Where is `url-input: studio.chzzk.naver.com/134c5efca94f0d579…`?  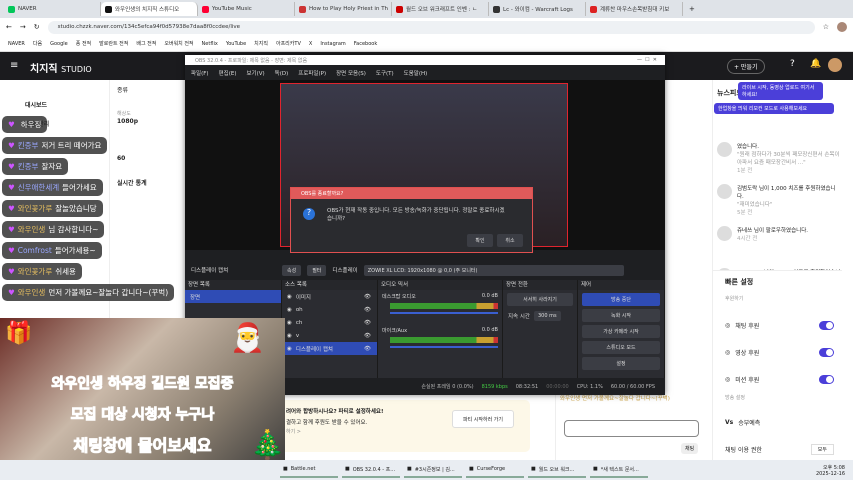 url-input: studio.chzzk.naver.com/134c5efca94f0d579… is located at coordinates (431, 27).